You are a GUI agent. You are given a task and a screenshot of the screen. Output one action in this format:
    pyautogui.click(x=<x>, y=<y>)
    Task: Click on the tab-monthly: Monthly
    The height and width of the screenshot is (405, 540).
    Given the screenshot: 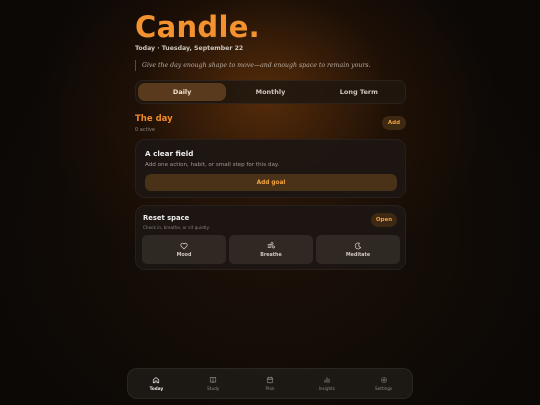 What is the action you would take?
    pyautogui.click(x=270, y=92)
    